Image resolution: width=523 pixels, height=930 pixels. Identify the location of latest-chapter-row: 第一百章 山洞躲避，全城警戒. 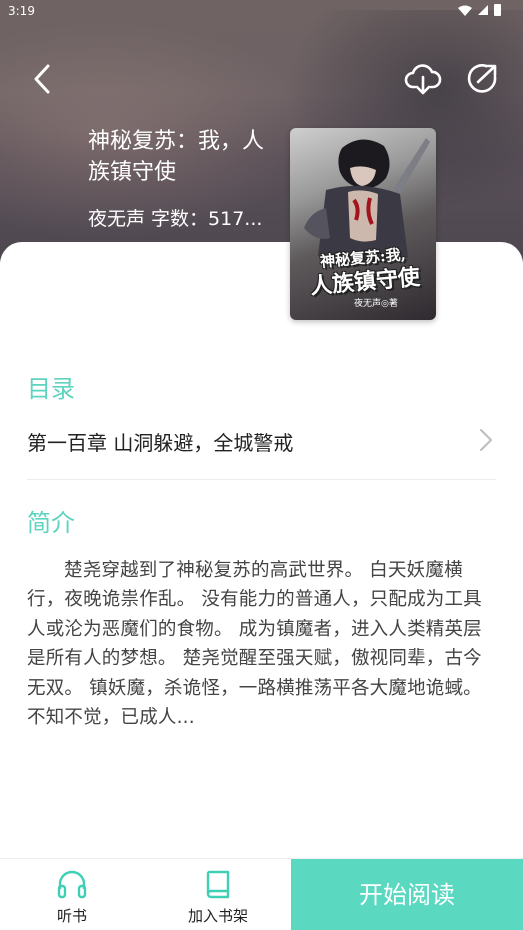
(261, 441).